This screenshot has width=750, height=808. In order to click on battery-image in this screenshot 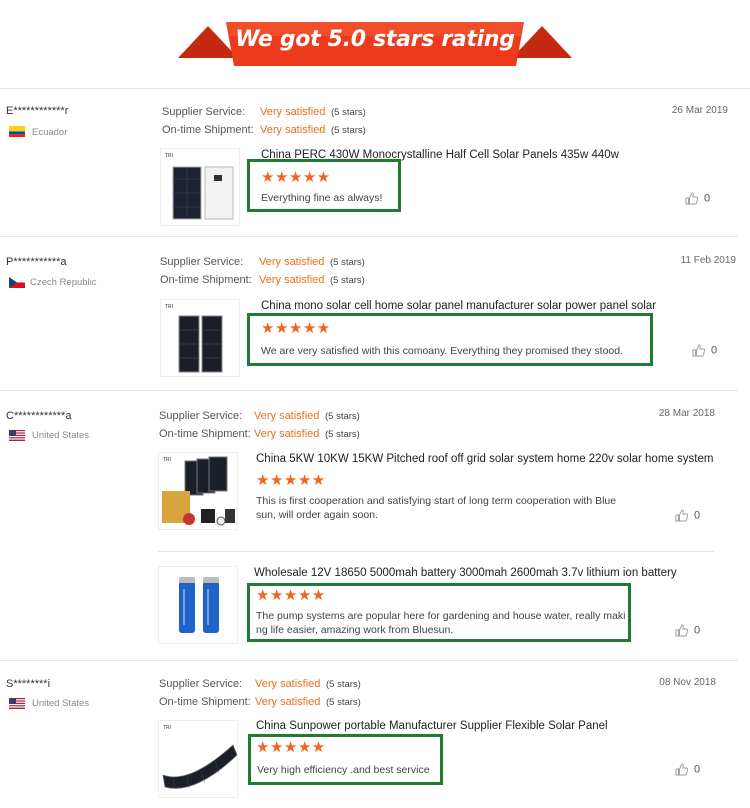, I will do `click(199, 605)`.